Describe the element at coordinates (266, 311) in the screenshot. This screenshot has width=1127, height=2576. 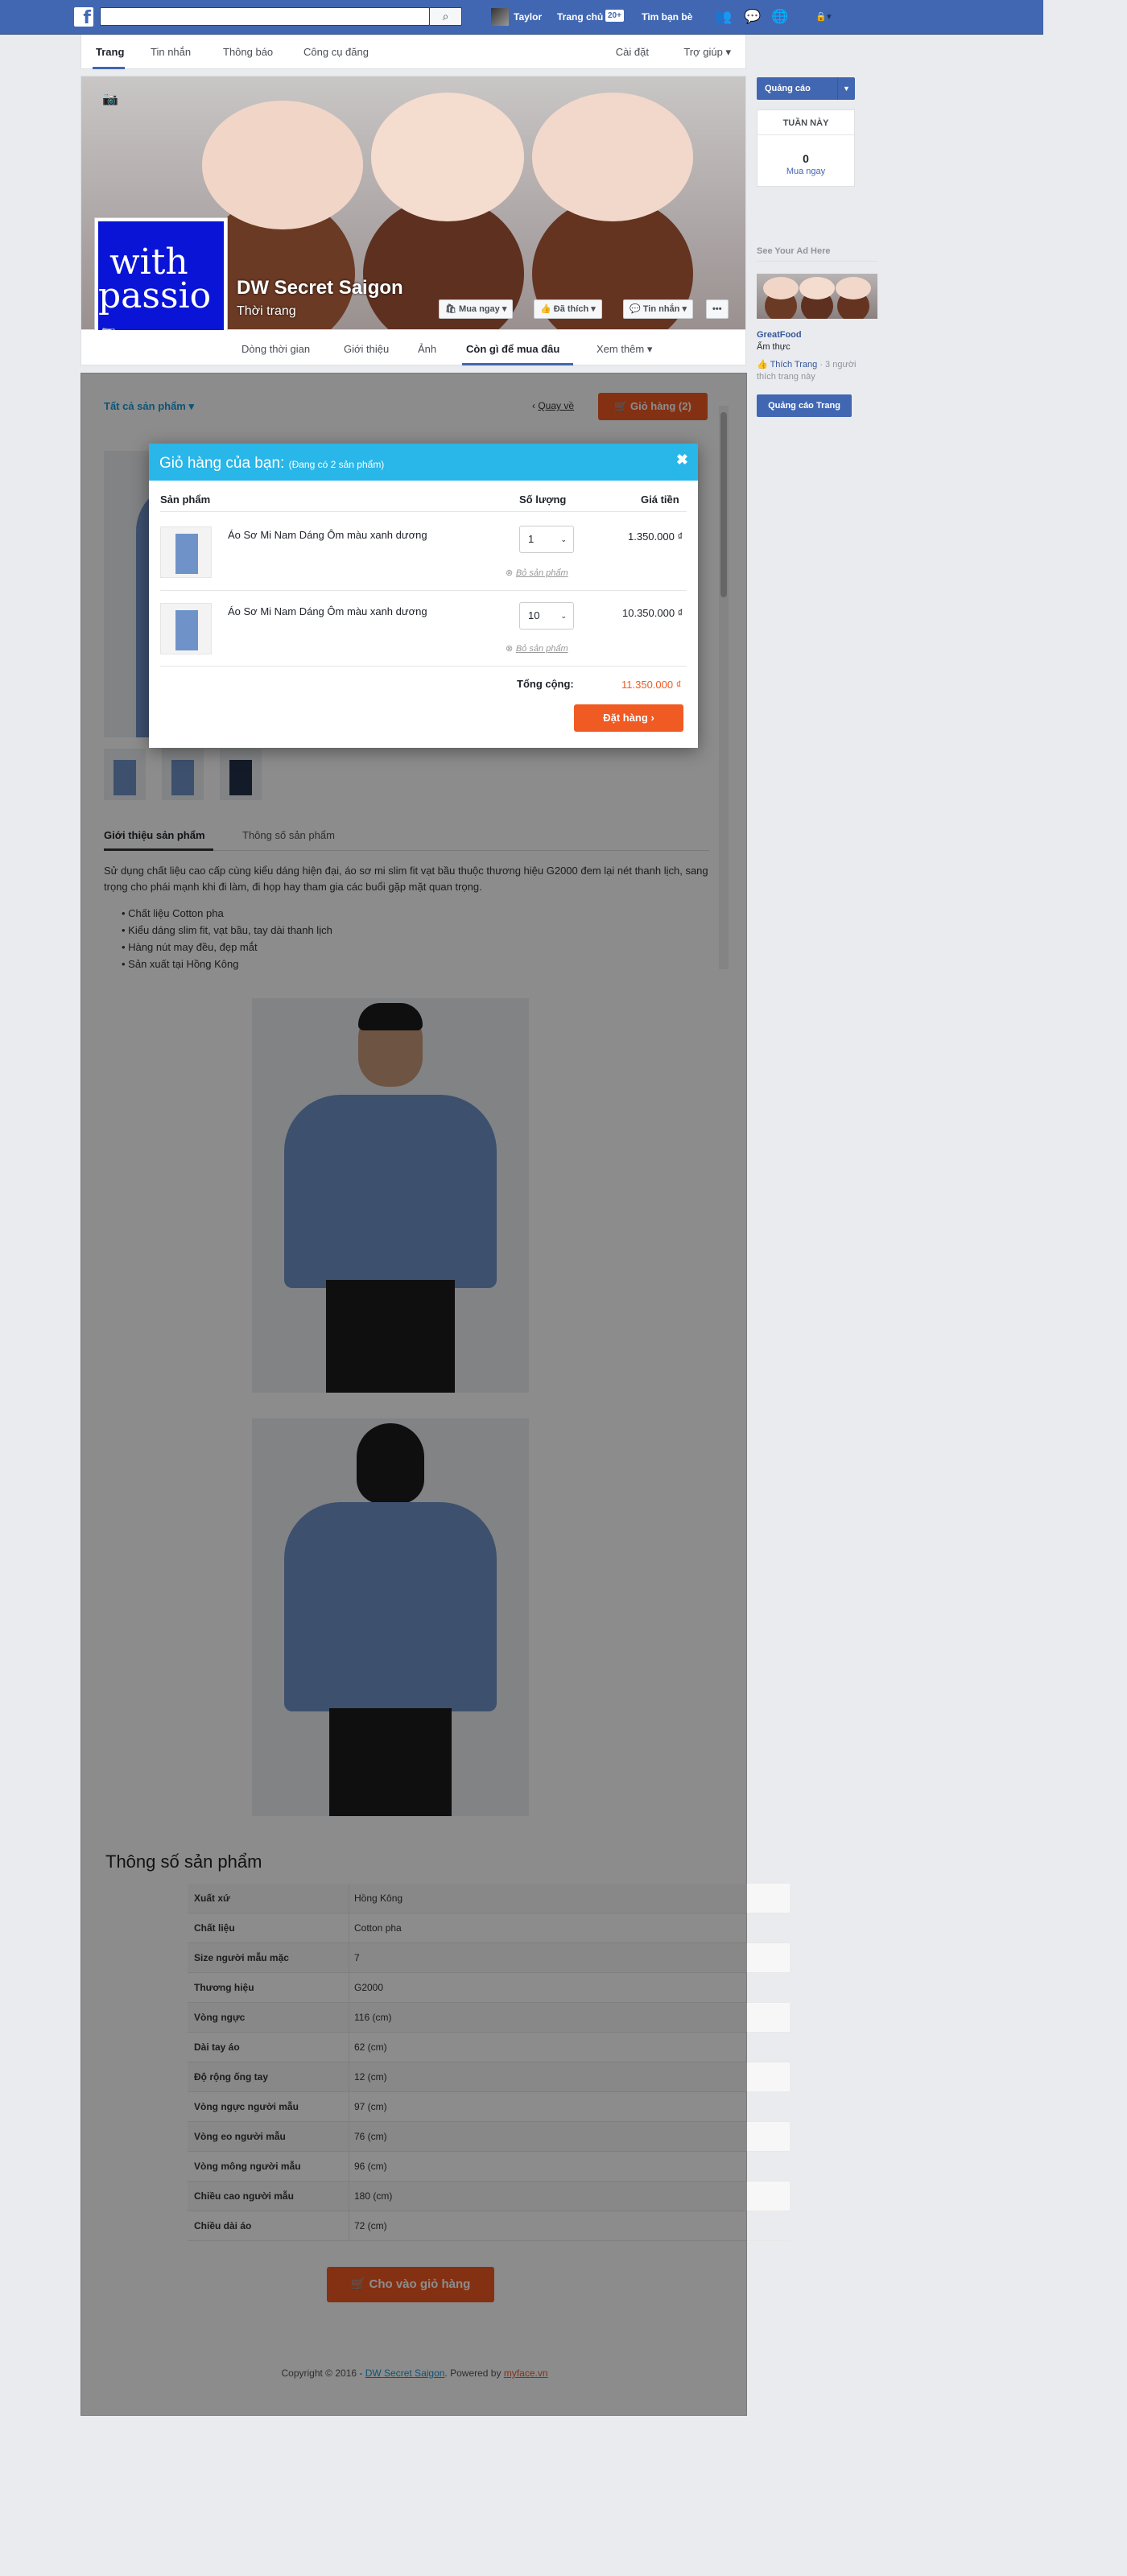
I see `page-category: Thời trang` at that location.